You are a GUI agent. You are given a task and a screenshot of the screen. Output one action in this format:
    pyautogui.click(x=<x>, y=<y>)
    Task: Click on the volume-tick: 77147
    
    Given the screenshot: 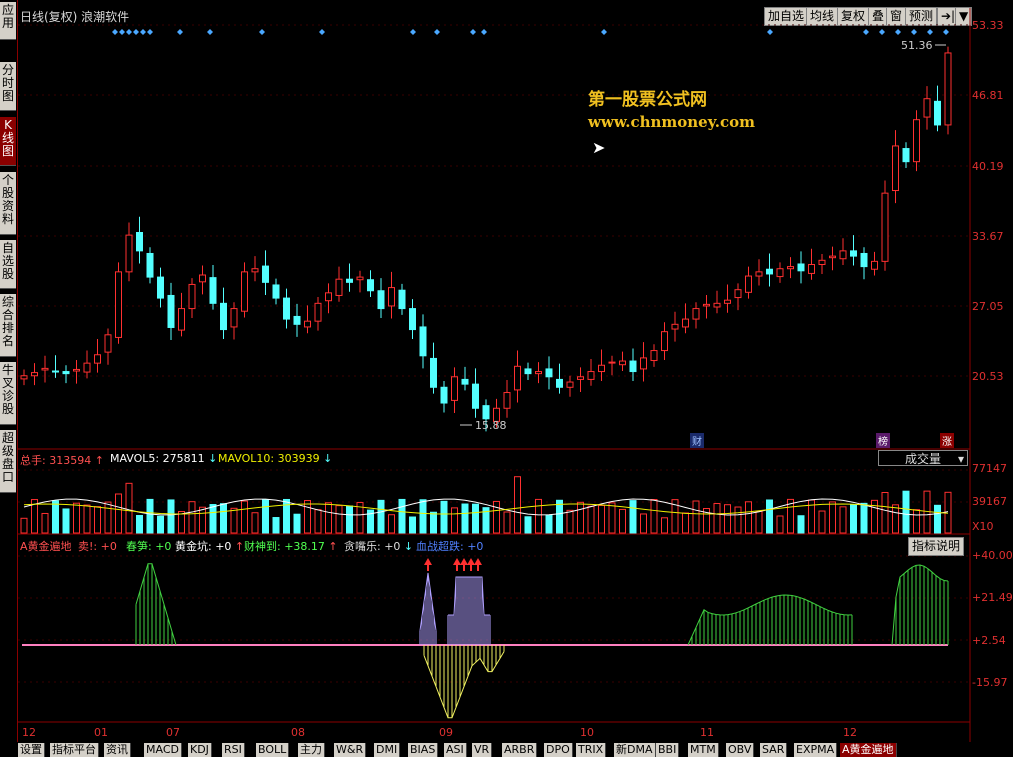 What is the action you would take?
    pyautogui.click(x=989, y=468)
    